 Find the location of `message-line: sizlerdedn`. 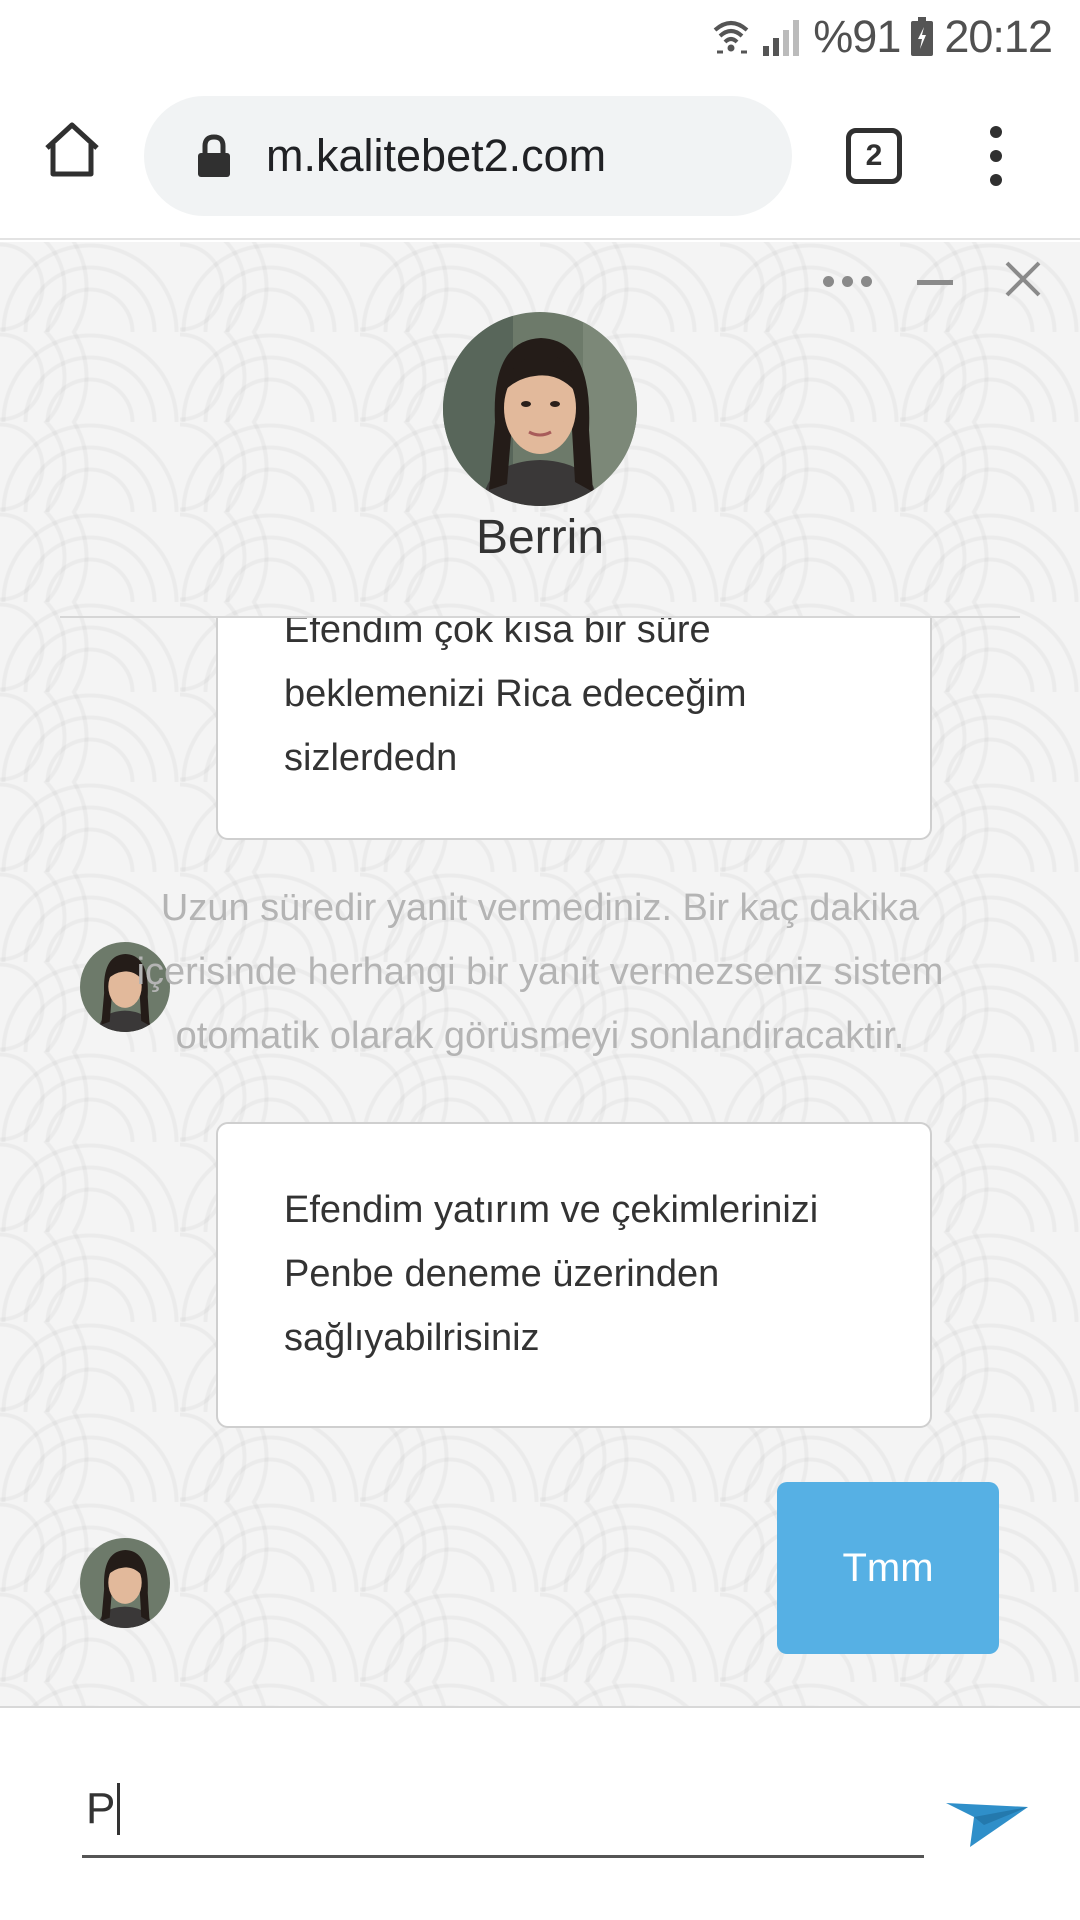

message-line: sizlerdedn is located at coordinates (371, 758).